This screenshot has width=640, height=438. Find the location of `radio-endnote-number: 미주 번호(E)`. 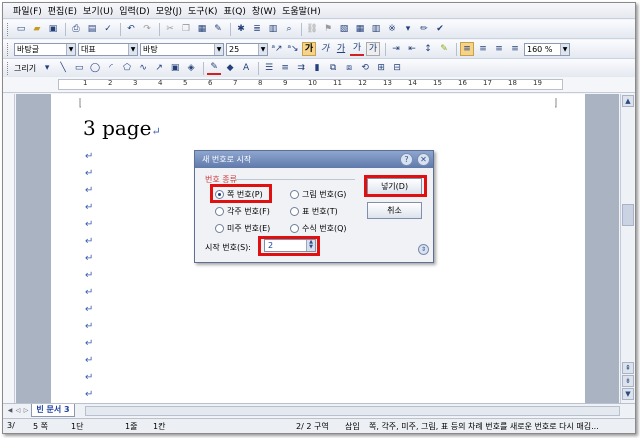

radio-endnote-number: 미주 번호(E) is located at coordinates (242, 228).